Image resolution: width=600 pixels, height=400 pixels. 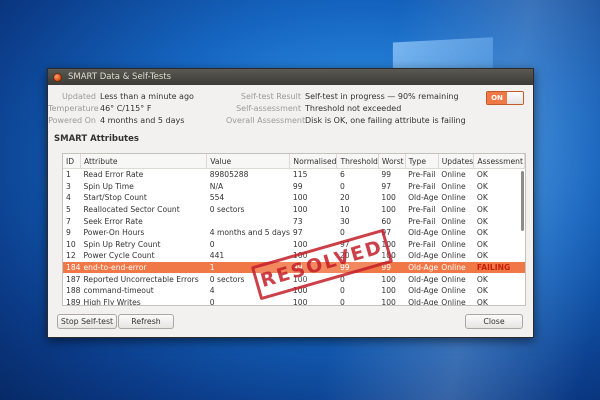 I want to click on cell-id: 7, so click(x=68, y=221).